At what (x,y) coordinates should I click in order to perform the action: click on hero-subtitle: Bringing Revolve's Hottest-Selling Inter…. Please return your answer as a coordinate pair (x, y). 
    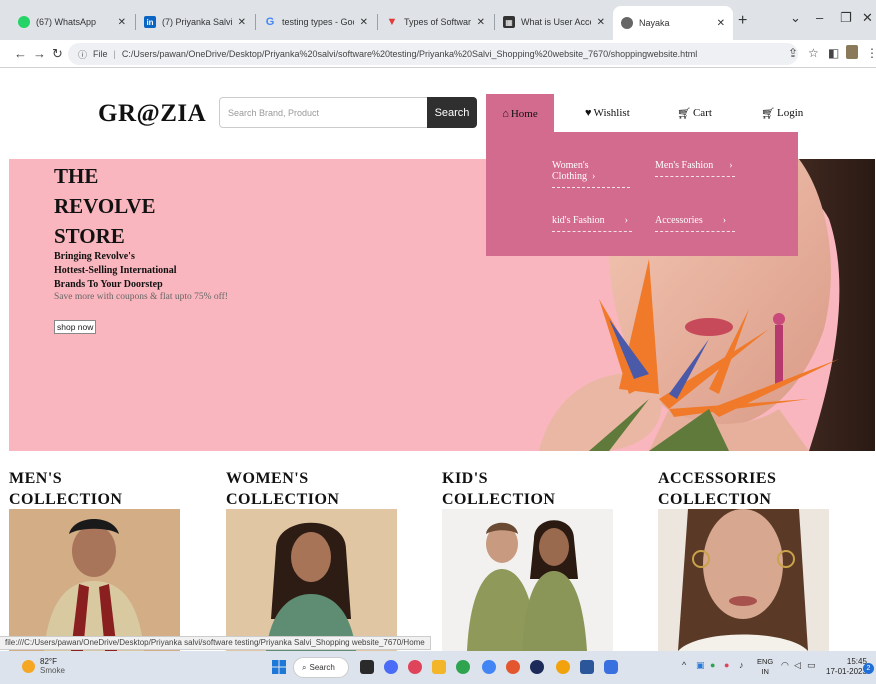
    Looking at the image, I should click on (115, 271).